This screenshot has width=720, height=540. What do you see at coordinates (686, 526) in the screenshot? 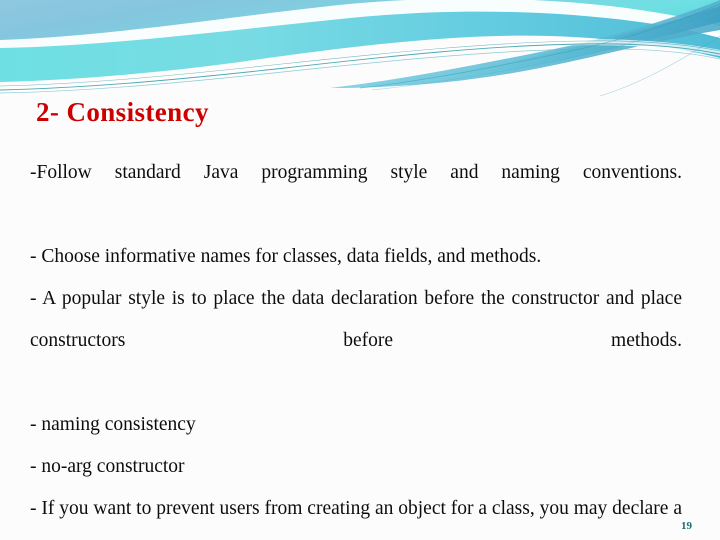
I see `page-number: 19` at bounding box center [686, 526].